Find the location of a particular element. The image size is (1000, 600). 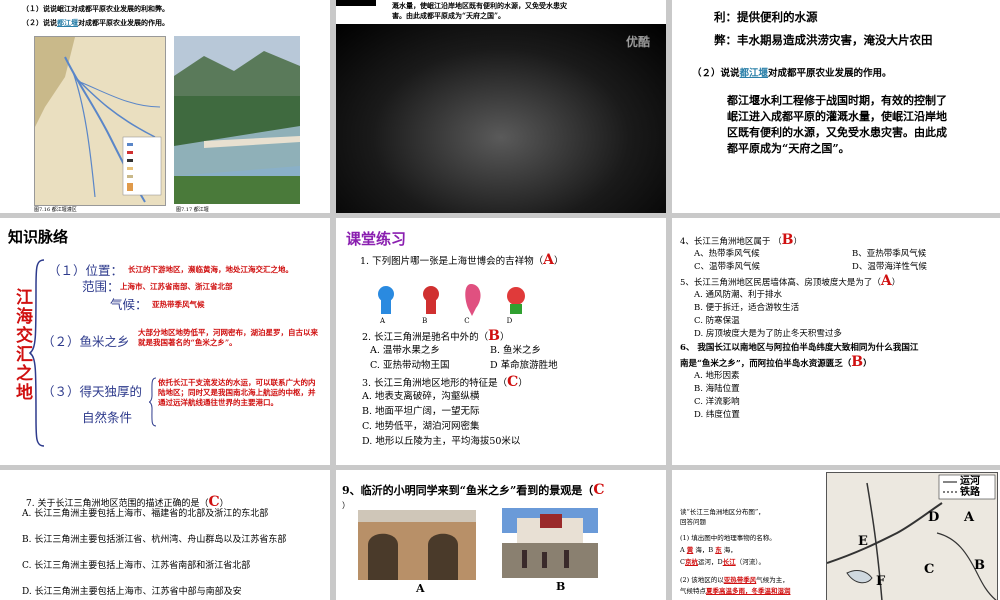

question-1-text: 1. 下列图片哪一张是上海世博会的吉祥物（ is located at coordinates (452, 261).